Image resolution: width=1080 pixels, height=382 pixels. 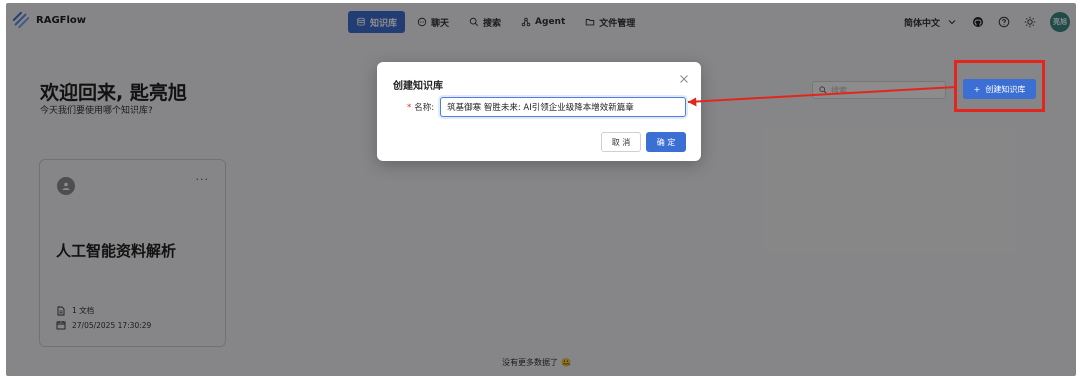 I want to click on cancel-button: 取 消, so click(x=621, y=142).